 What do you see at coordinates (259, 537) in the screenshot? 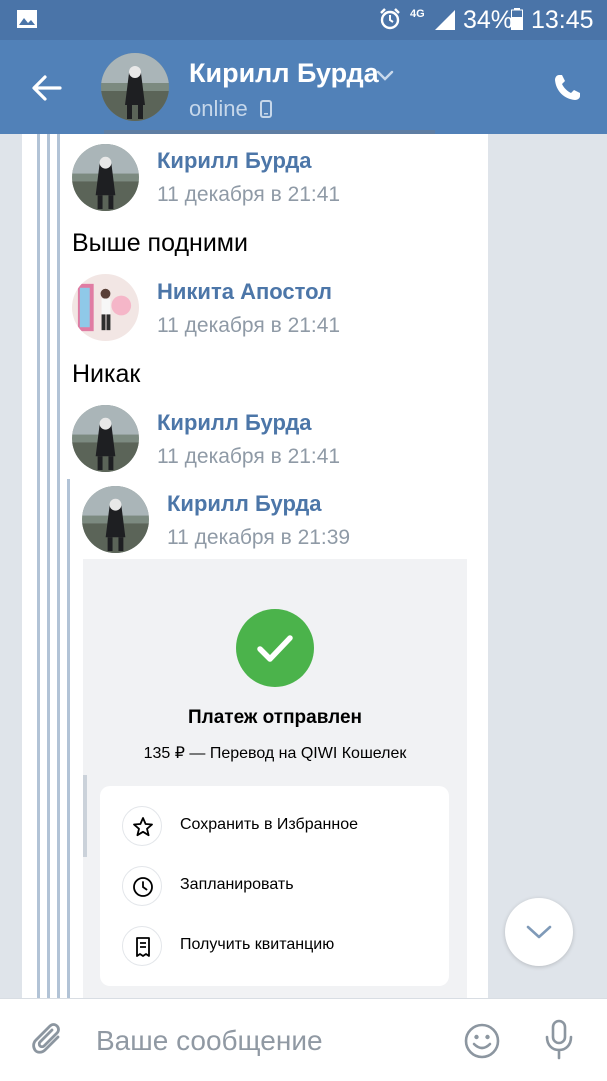
I see `message-time: 11 декабря в 21:39` at bounding box center [259, 537].